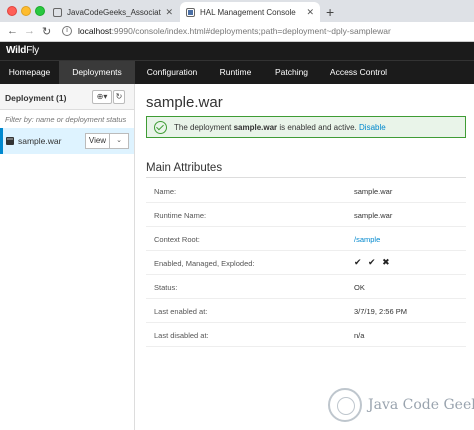 Image resolution: width=474 pixels, height=430 pixels. What do you see at coordinates (119, 97) in the screenshot?
I see `refresh-button: ↻` at bounding box center [119, 97].